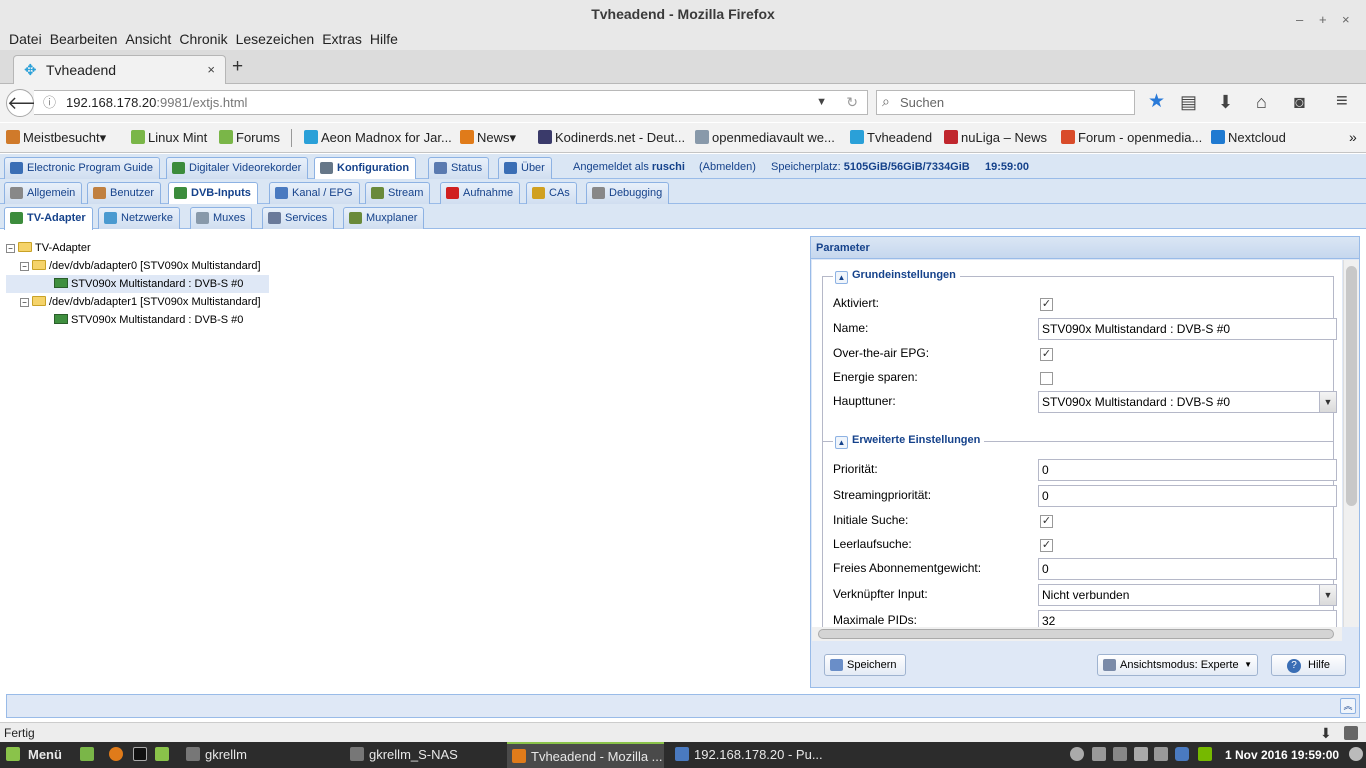 The image size is (1366, 768). Describe the element at coordinates (206, 39) in the screenshot. I see `menu-chronik: Chronik` at that location.